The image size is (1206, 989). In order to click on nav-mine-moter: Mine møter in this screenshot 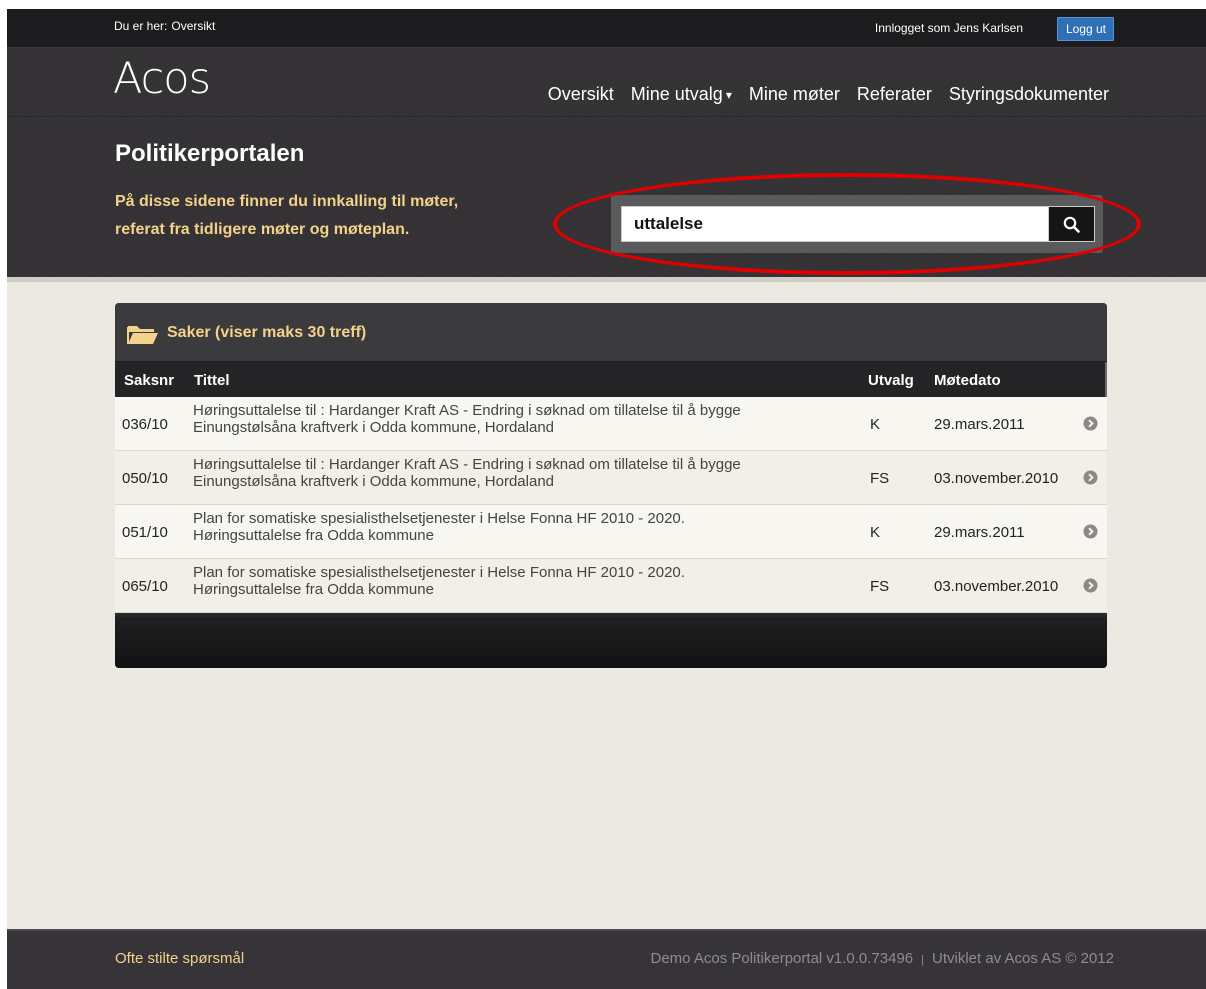, I will do `click(794, 94)`.